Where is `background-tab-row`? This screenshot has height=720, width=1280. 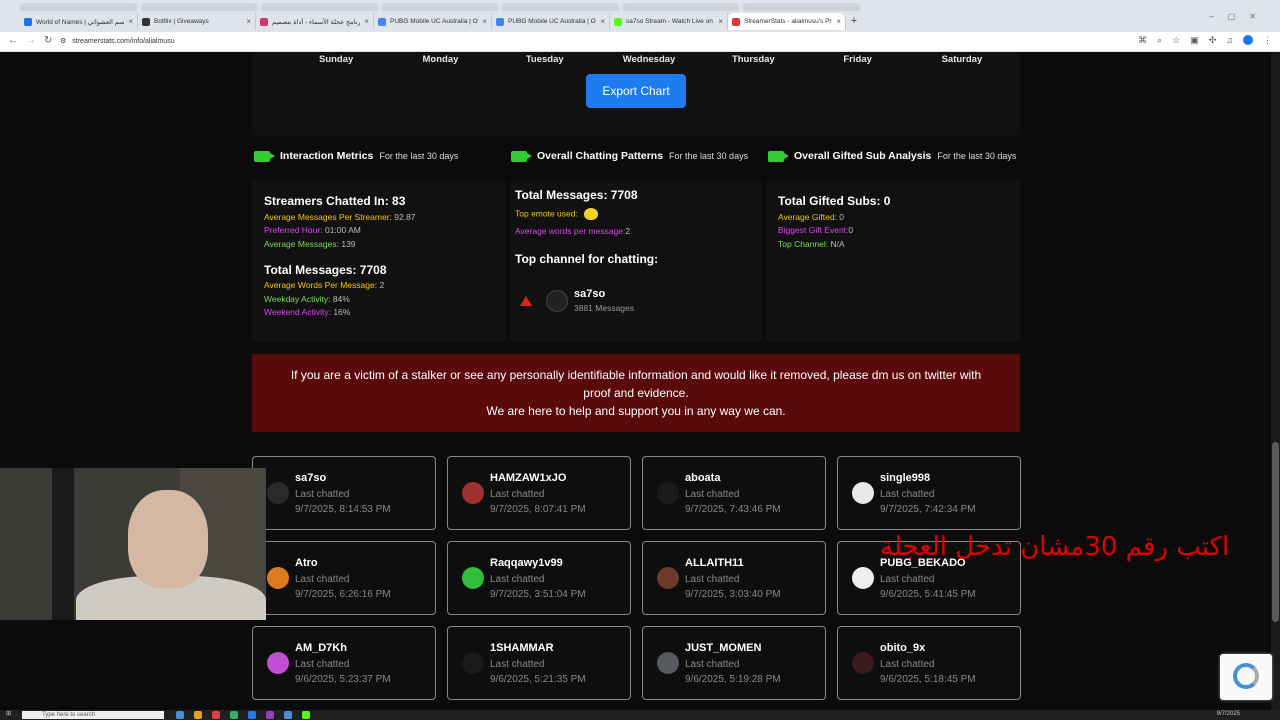
background-tab-row is located at coordinates (430, 8).